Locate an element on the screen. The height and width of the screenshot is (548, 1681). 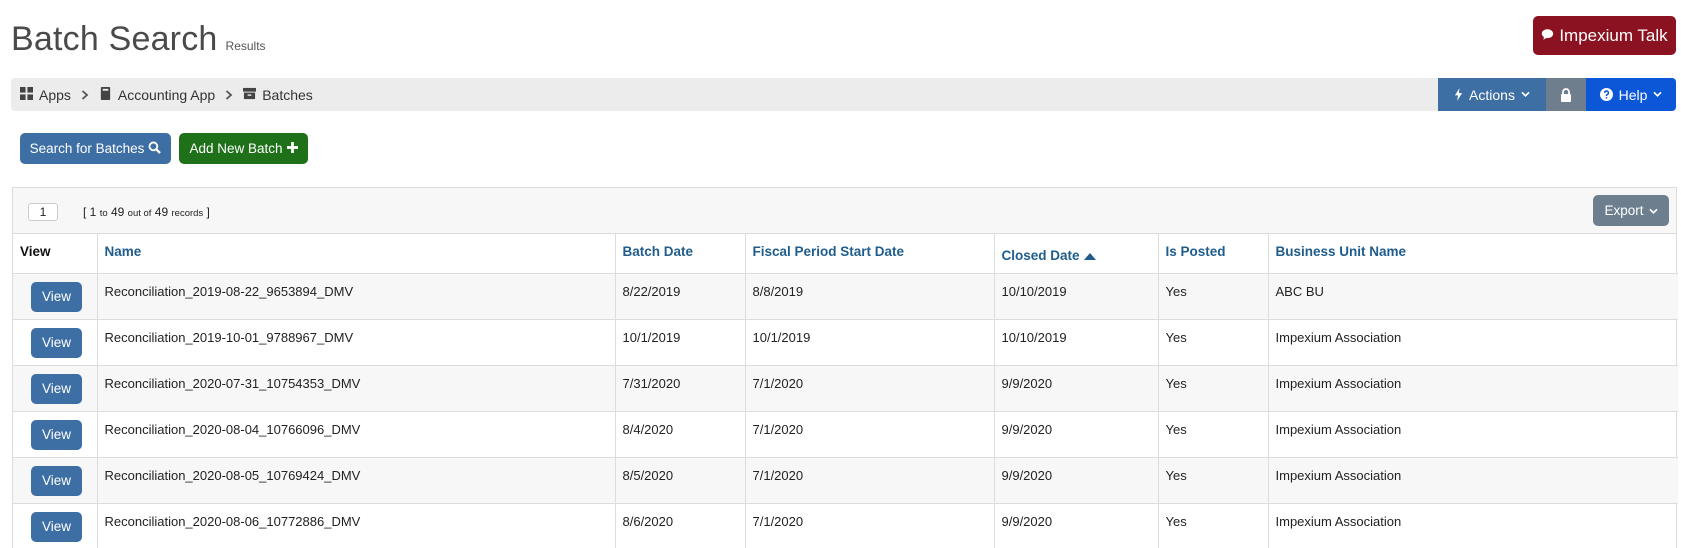
grid-icon is located at coordinates (26, 94).